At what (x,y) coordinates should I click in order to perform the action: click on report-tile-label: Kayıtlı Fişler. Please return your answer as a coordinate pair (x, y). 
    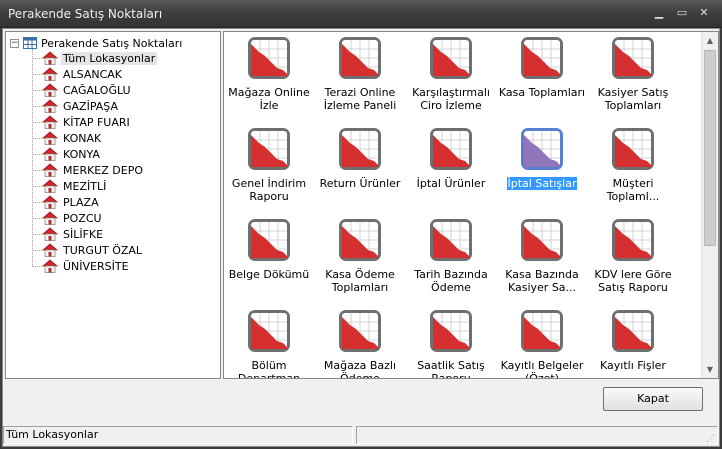
    Looking at the image, I should click on (633, 365).